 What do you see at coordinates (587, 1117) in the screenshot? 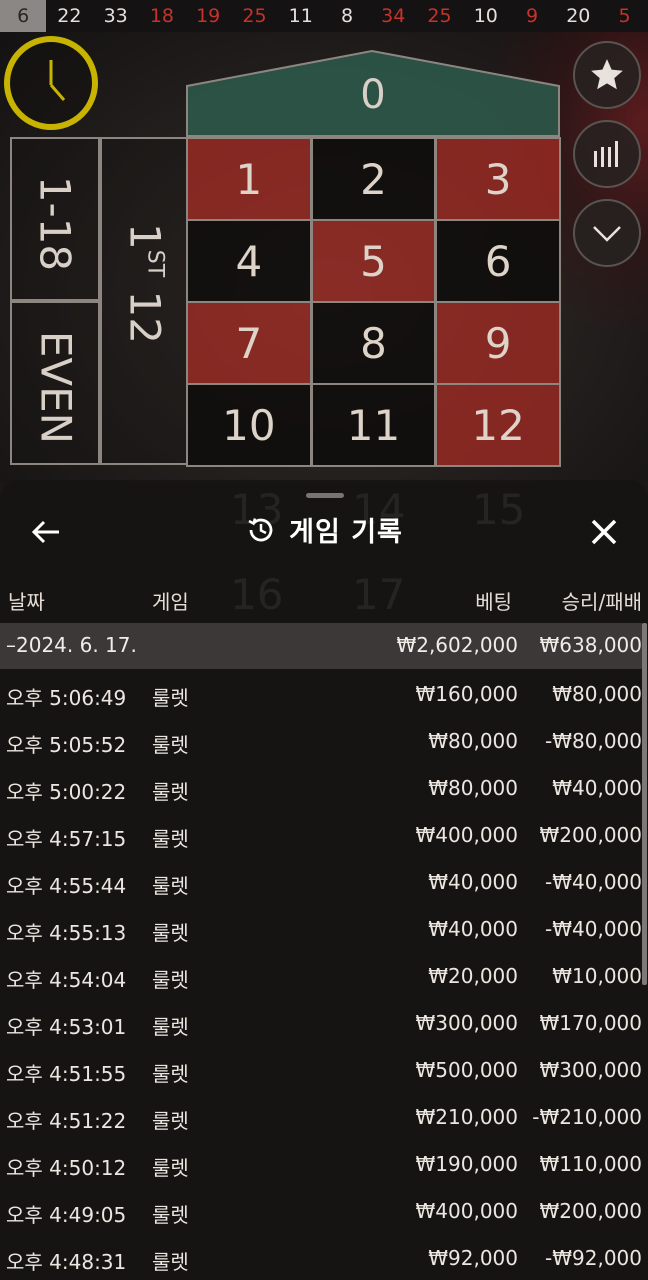
I see `row-winloss: -₩210,000` at bounding box center [587, 1117].